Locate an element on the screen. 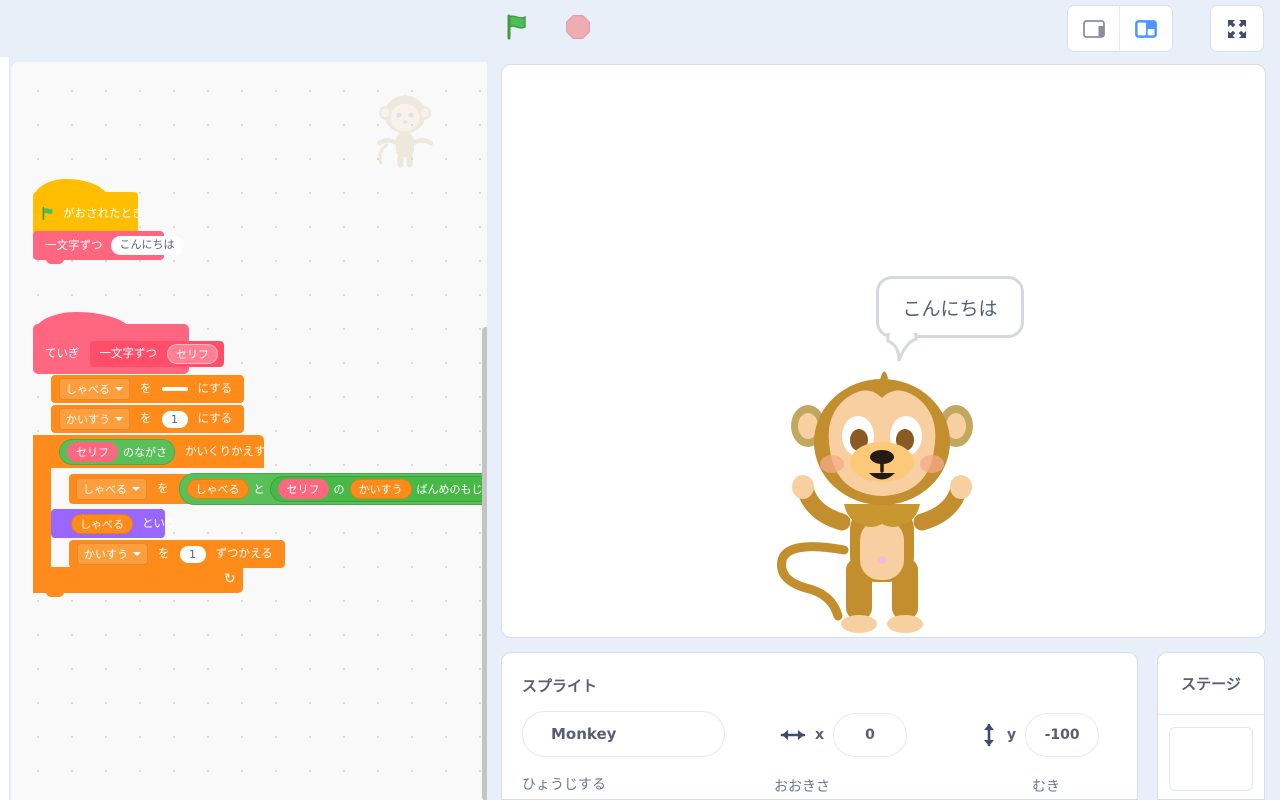 The width and height of the screenshot is (1280, 800). speech-bubble-text: こんにちは is located at coordinates (950, 308).